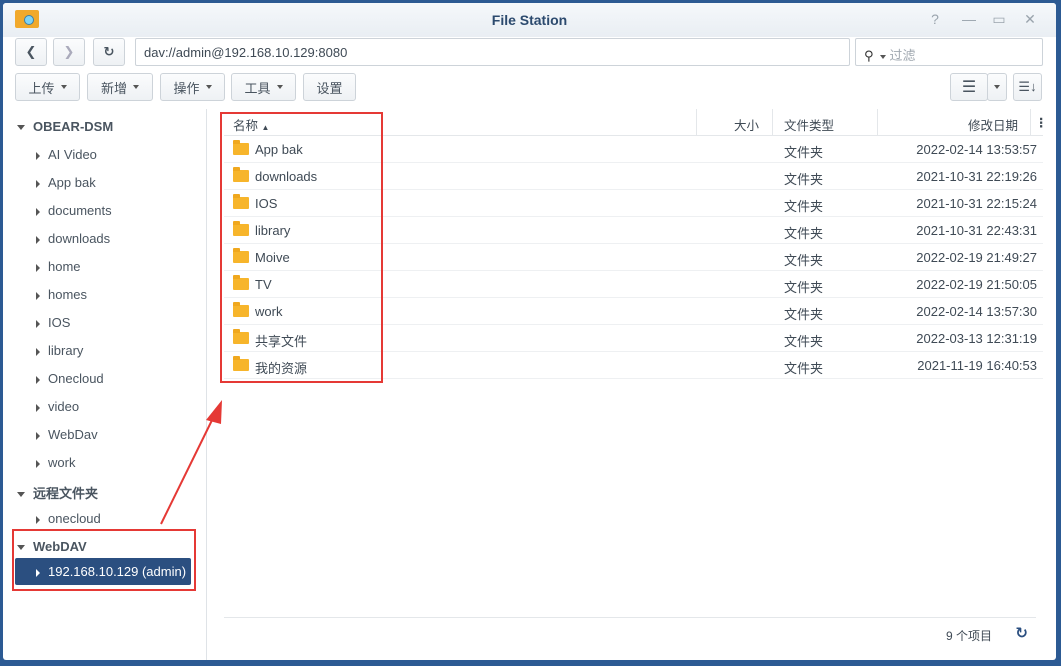  I want to click on table-row: Moive 文件夹 2022-02-19 21:49:27, so click(633, 257).